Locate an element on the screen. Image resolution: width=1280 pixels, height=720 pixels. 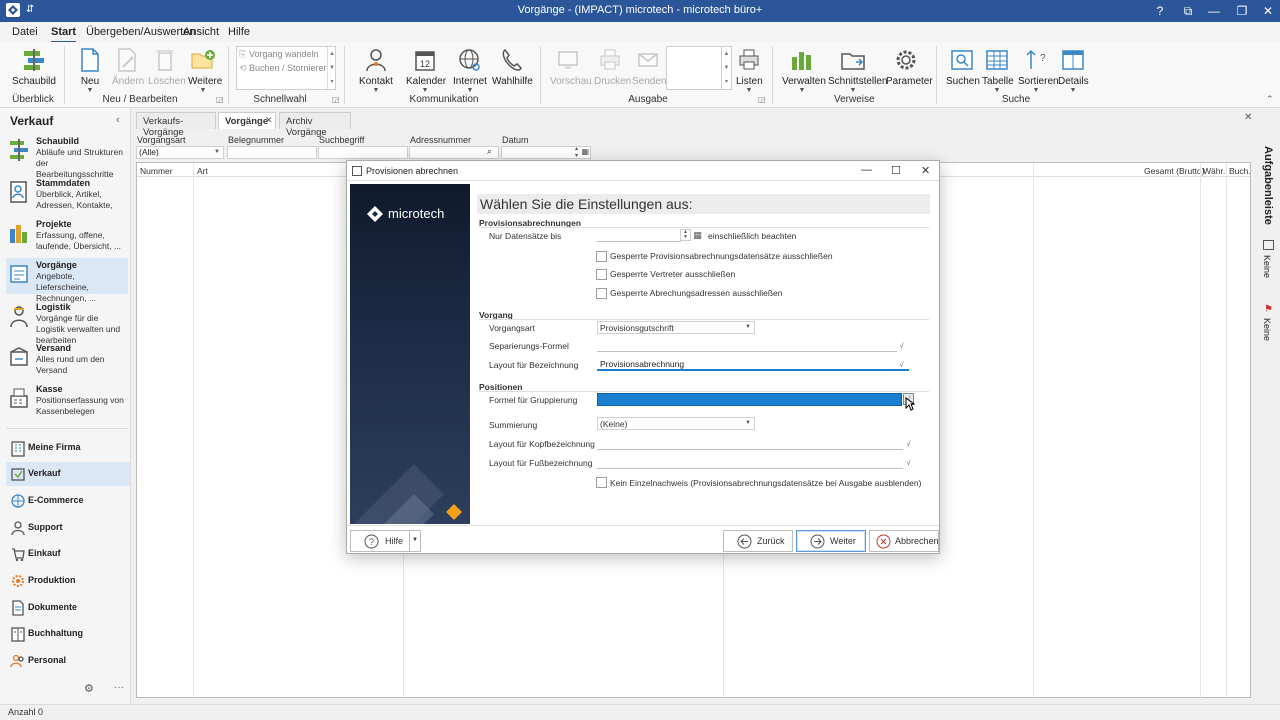
wahlhilfe-button: Wahlhilfe is located at coordinates (512, 66).